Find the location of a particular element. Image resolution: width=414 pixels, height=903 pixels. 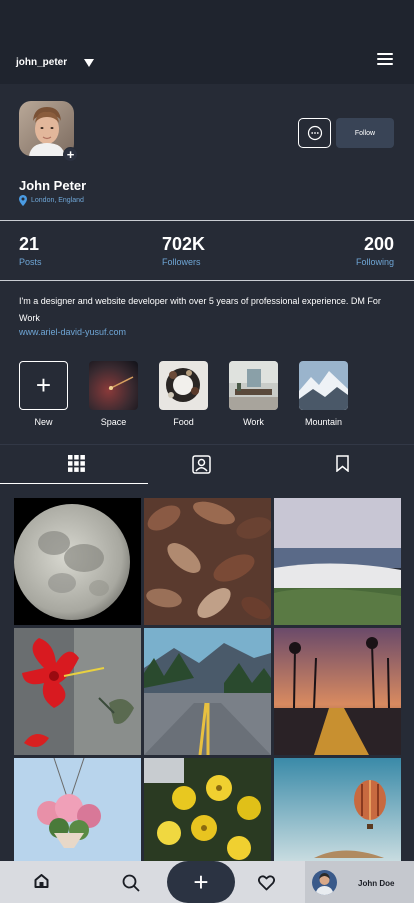

plus-icon: + is located at coordinates (43, 385).